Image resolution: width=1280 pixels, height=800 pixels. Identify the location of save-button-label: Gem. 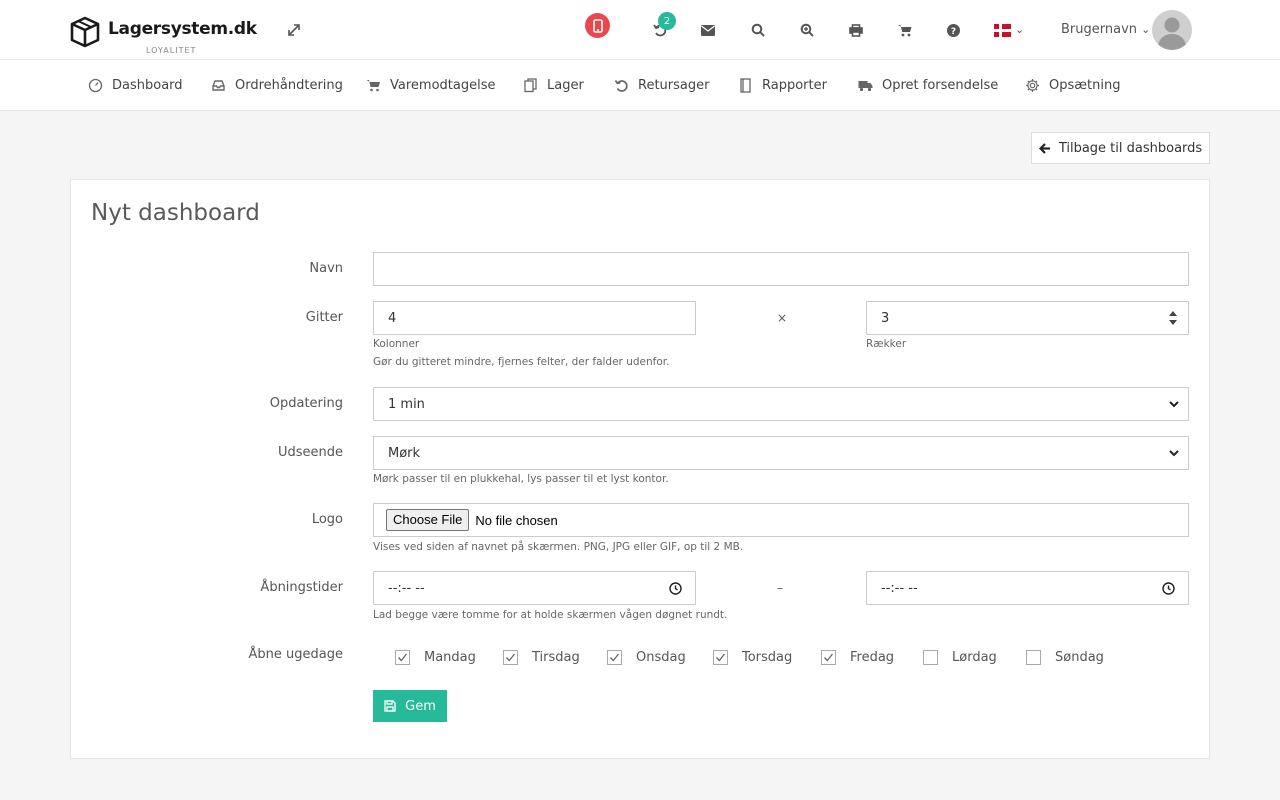
(420, 706).